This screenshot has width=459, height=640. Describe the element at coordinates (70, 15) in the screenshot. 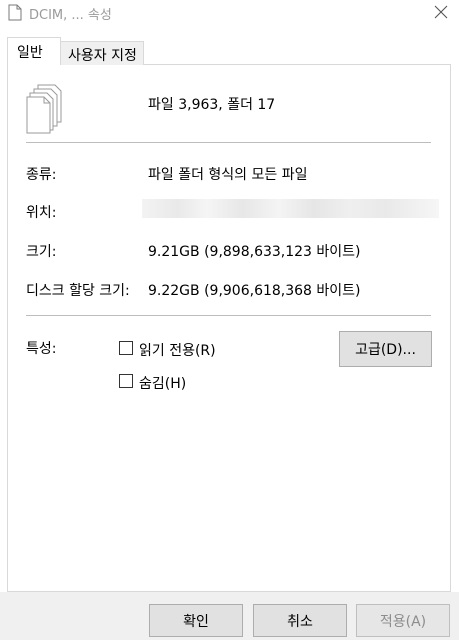

I see `window-title: DCIM, ... 속성` at that location.